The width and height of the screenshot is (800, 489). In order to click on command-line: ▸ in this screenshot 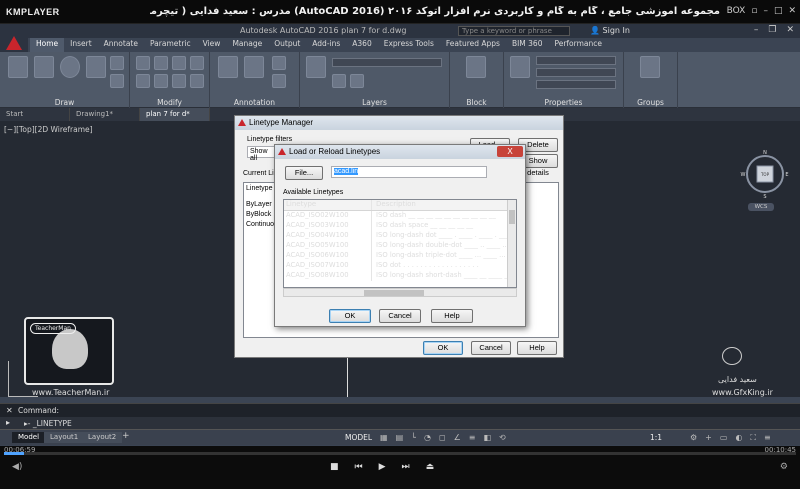, I will do `click(400, 423)`.